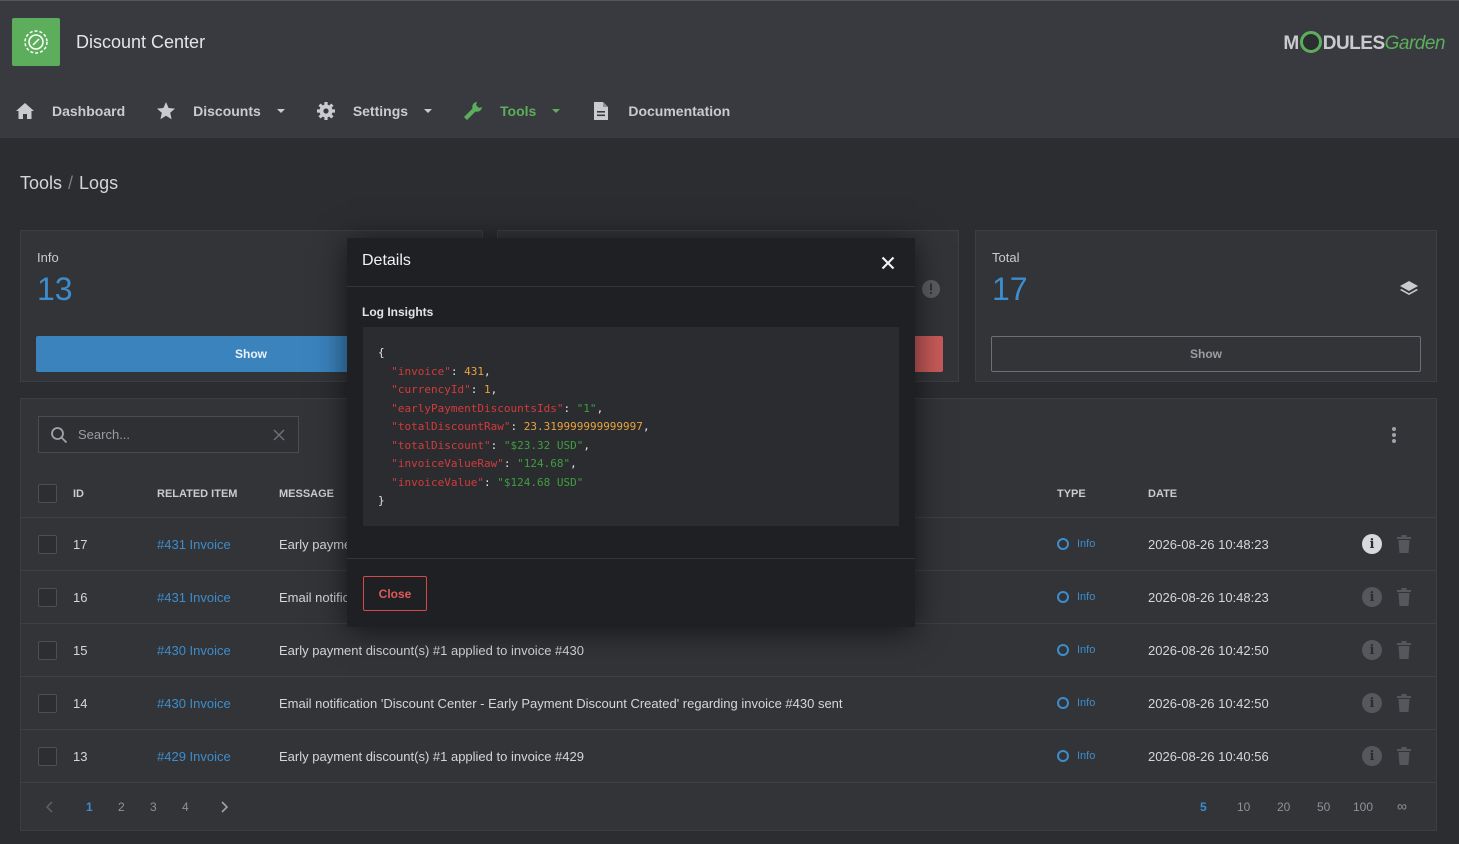 This screenshot has height=844, width=1459. I want to click on more-options-icon, so click(1394, 436).